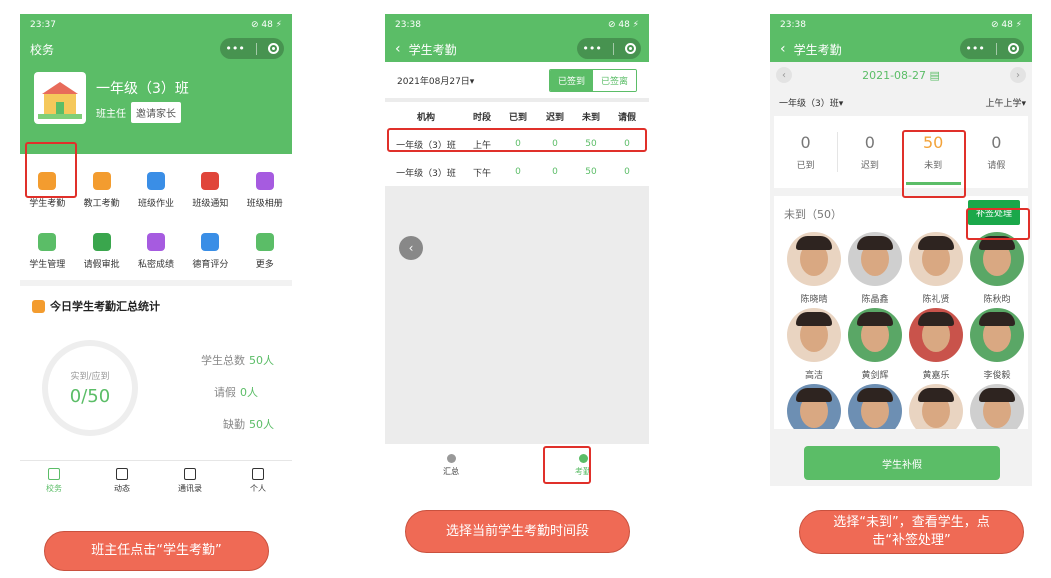  I want to click on bottom-tab-bar: 汇总 考勤, so click(517, 465).